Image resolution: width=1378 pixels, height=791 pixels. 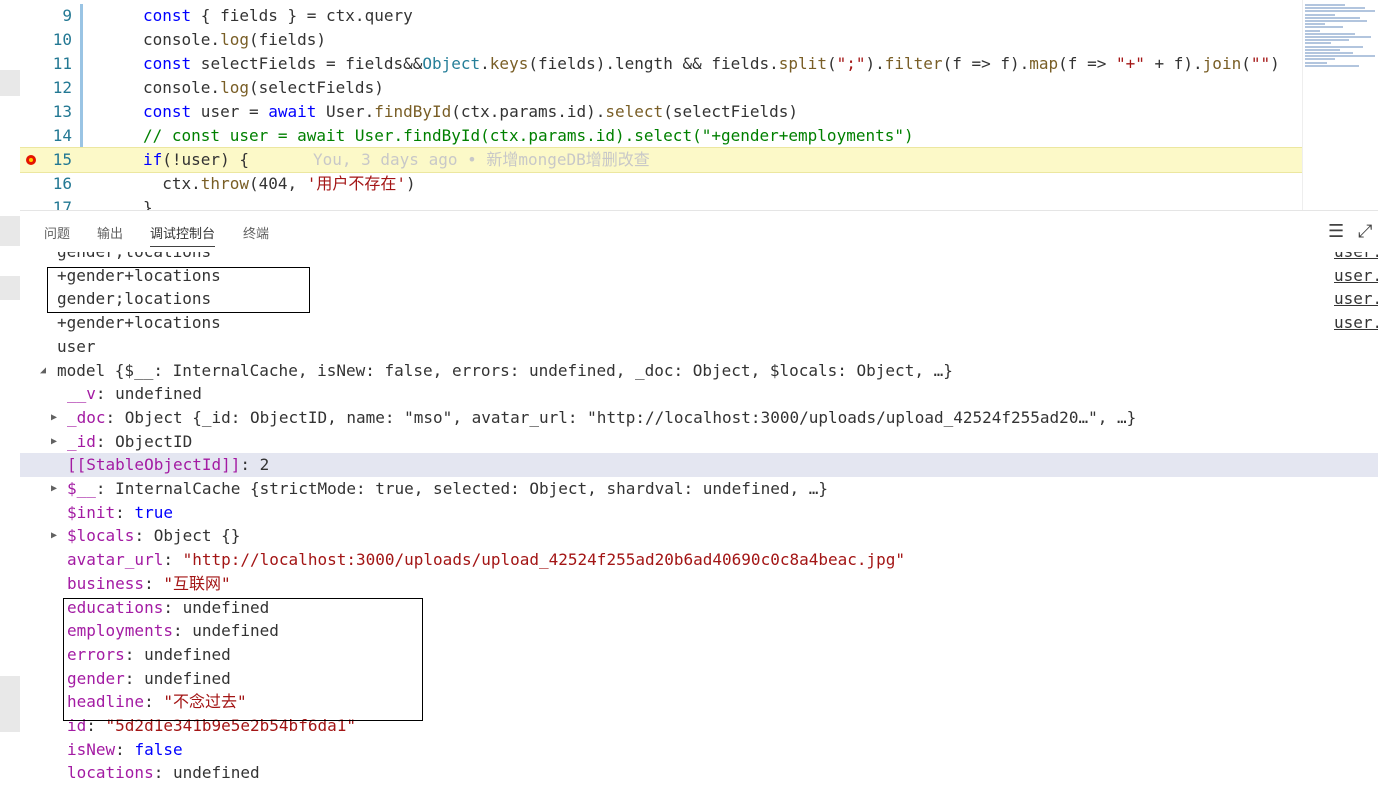 What do you see at coordinates (661, 184) in the screenshot?
I see `code-line: 16 ctx.throw(404, '用户不存在')` at bounding box center [661, 184].